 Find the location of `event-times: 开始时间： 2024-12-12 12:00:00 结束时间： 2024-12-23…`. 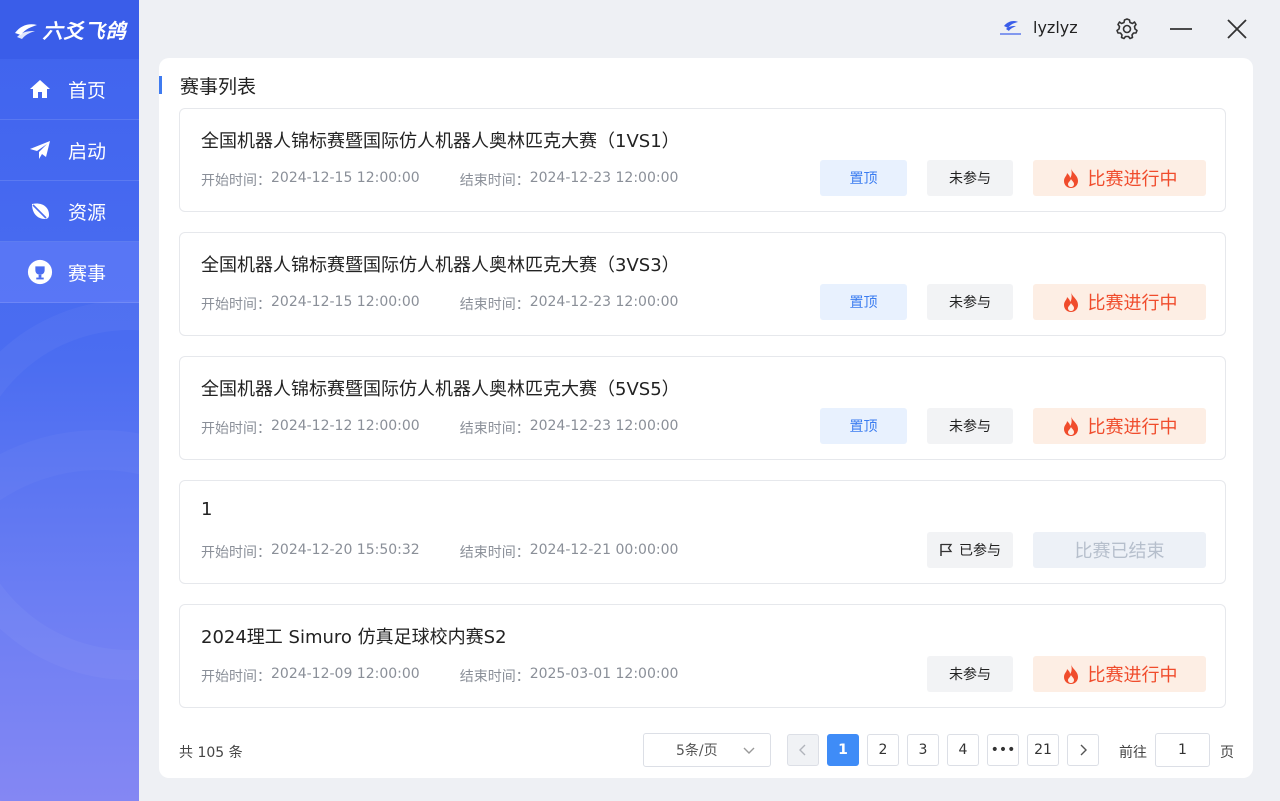

event-times: 开始时间： 2024-12-12 12:00:00 结束时间： 2024-12-23… is located at coordinates (439, 428).